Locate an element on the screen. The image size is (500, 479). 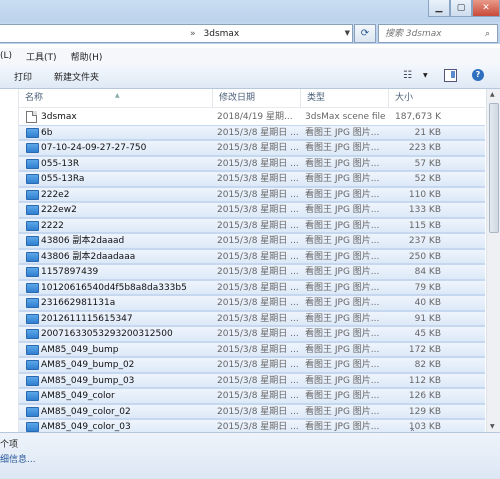
file-size: 57 KB is located at coordinates (427, 163).